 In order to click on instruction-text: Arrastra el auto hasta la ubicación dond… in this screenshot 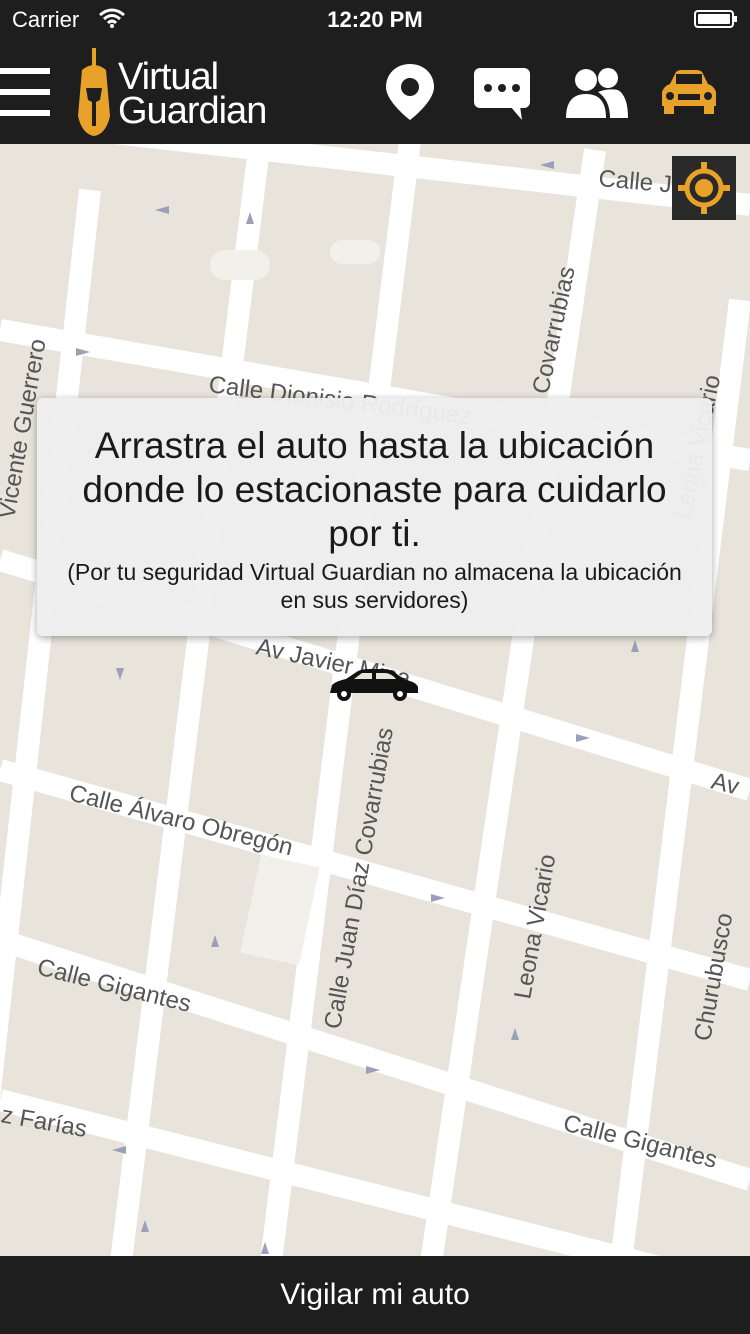, I will do `click(374, 489)`.